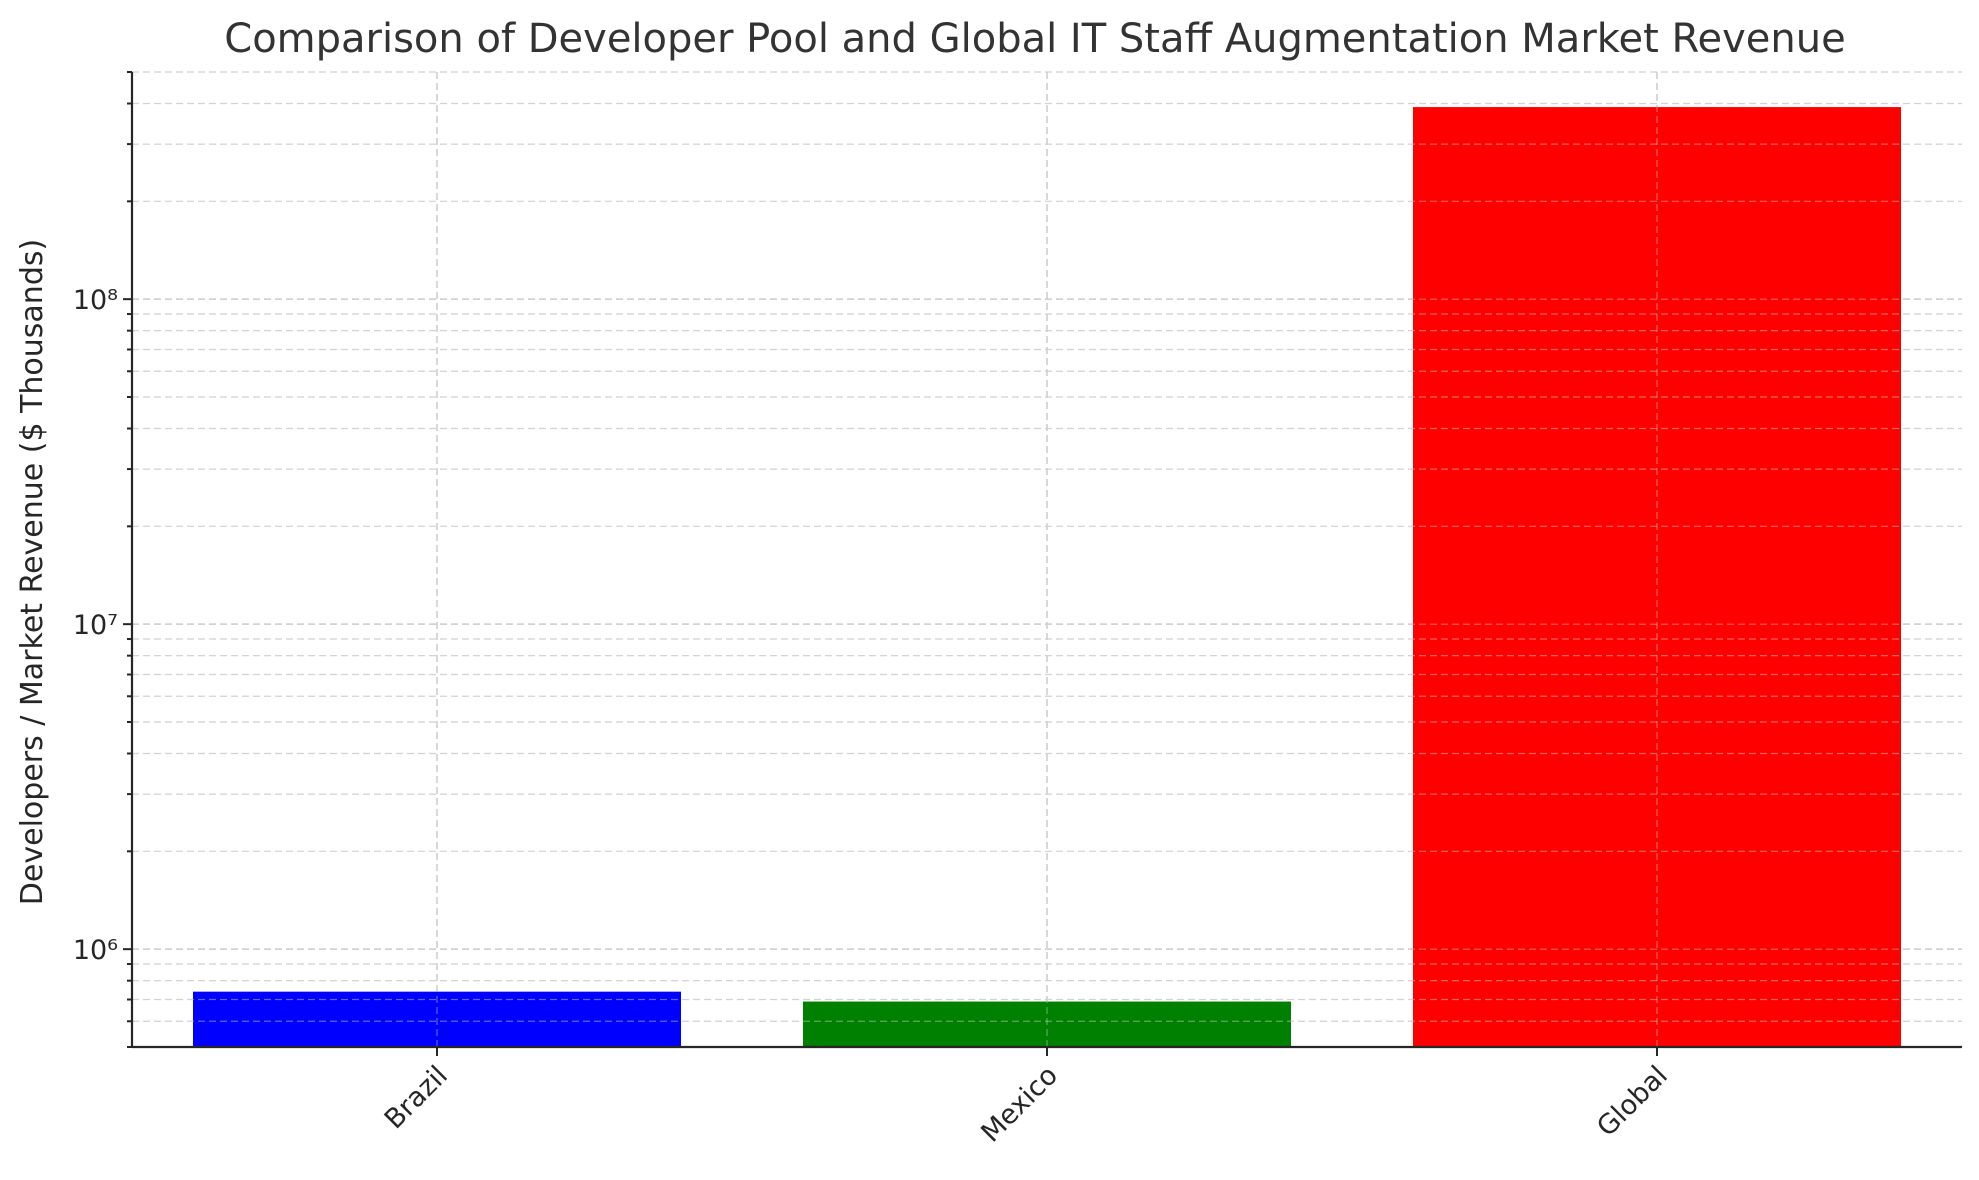 The height and width of the screenshot is (1180, 1979). Describe the element at coordinates (95, 300) in the screenshot. I see `y-tick-label: 10⁸` at that location.